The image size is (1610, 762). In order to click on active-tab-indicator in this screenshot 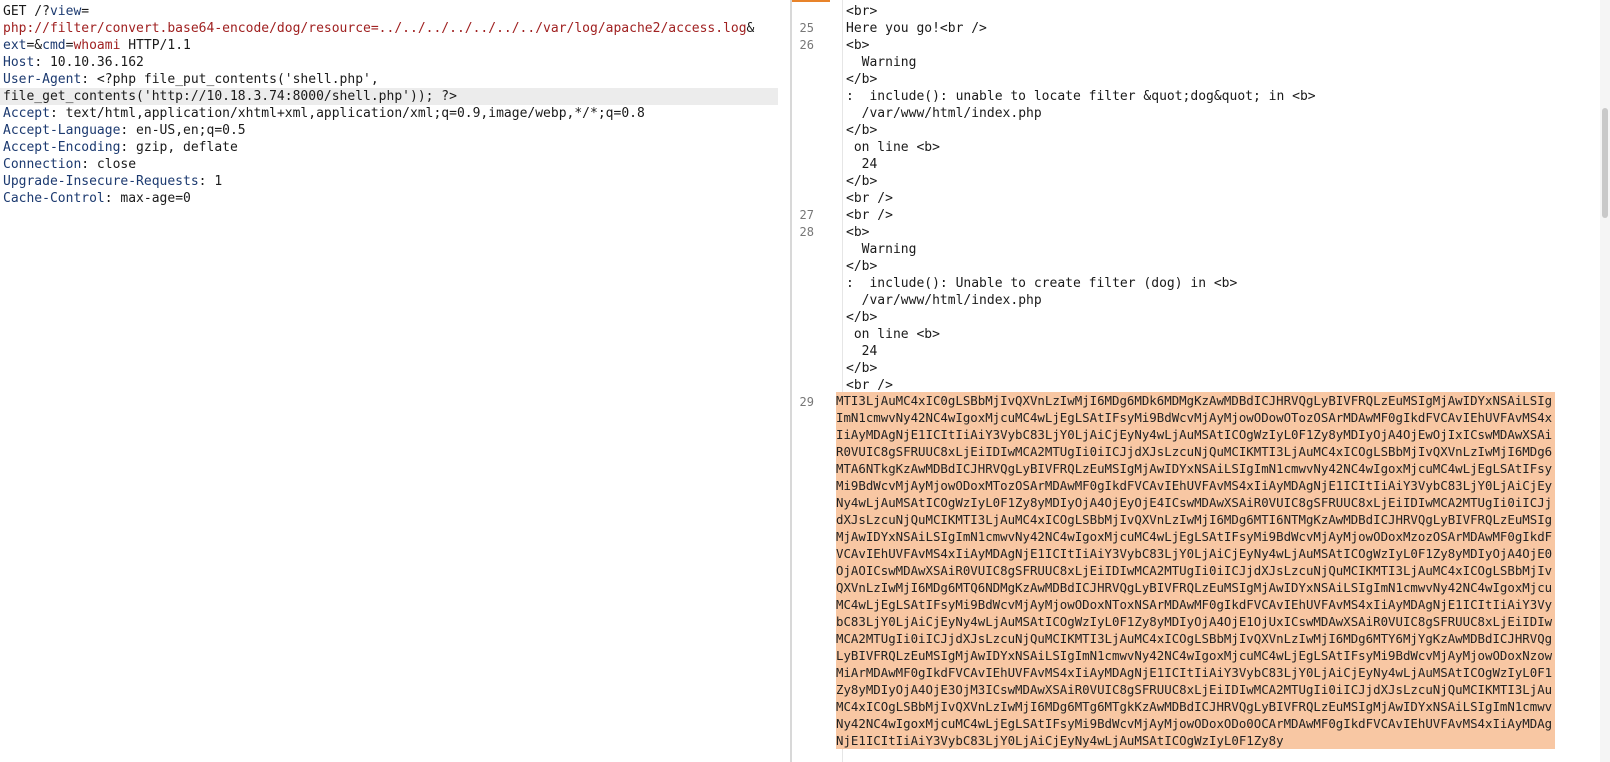, I will do `click(811, 1)`.